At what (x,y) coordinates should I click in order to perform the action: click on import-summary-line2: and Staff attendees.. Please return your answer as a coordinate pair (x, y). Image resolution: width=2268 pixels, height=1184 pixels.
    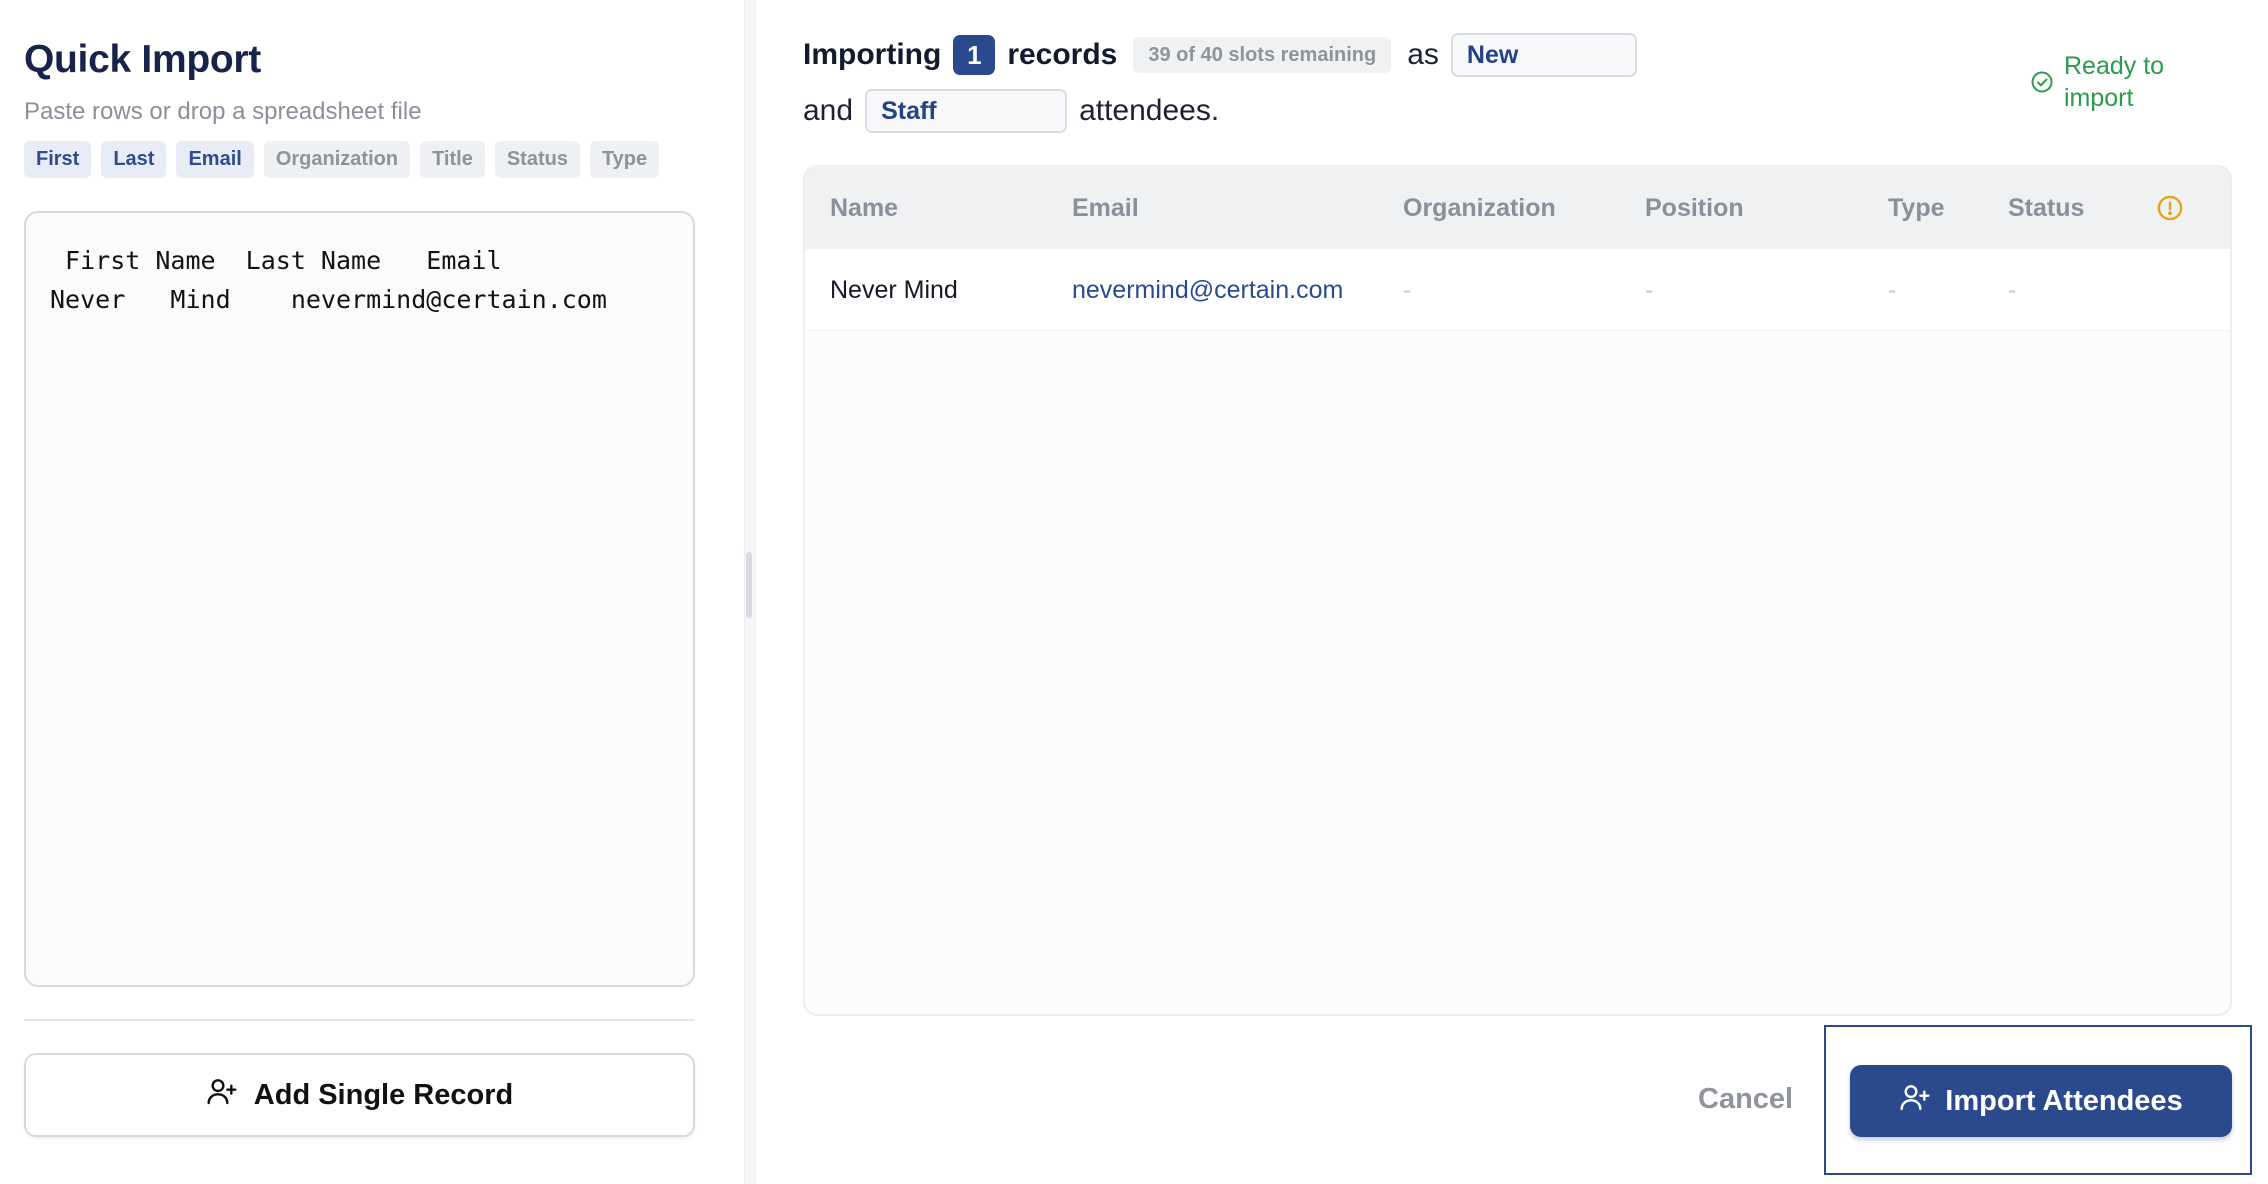
    Looking at the image, I should click on (1011, 111).